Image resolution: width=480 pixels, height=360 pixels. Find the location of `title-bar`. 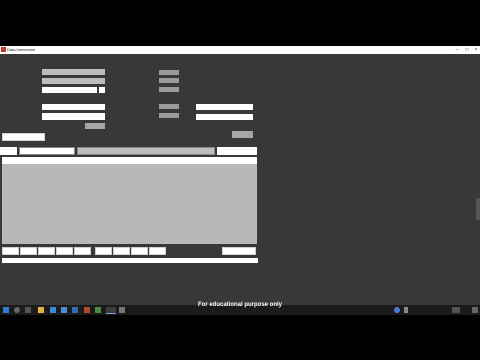

title-bar is located at coordinates (240, 50).